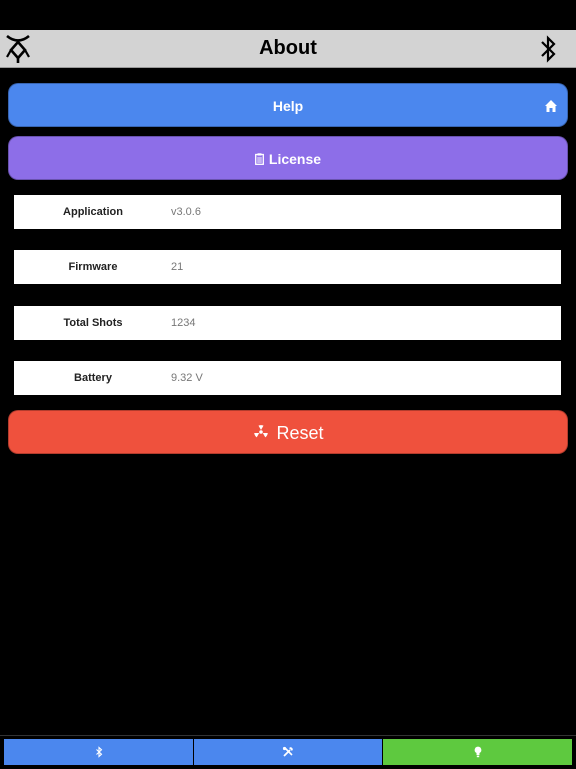 The image size is (576, 769). I want to click on navigation-bar: About, so click(288, 49).